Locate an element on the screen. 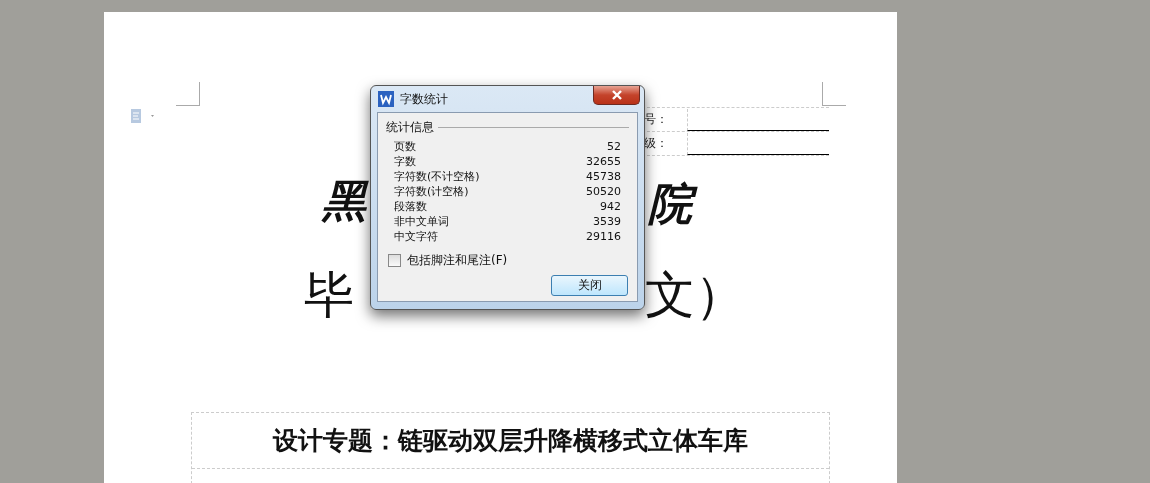 The width and height of the screenshot is (1150, 483). stat-value: 942 is located at coordinates (610, 206).